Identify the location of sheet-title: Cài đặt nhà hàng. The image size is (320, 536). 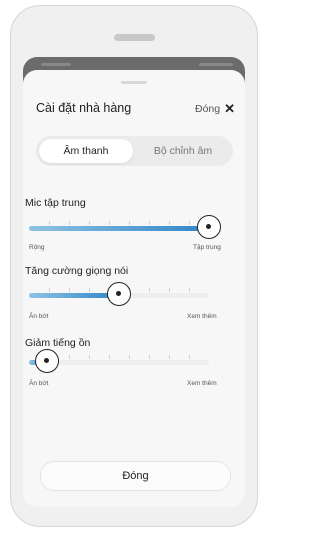
(84, 108).